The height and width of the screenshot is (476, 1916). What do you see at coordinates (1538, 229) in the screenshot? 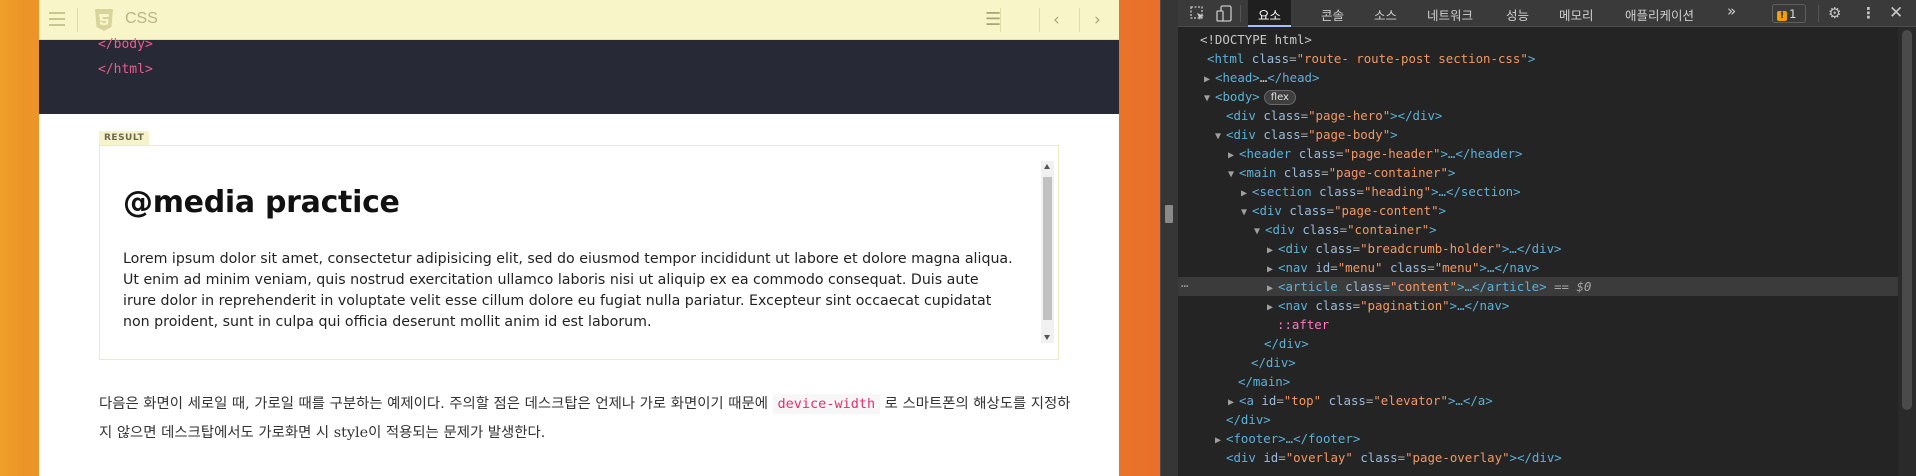
I see `dom-node-container: ▼ <div class="container">` at bounding box center [1538, 229].